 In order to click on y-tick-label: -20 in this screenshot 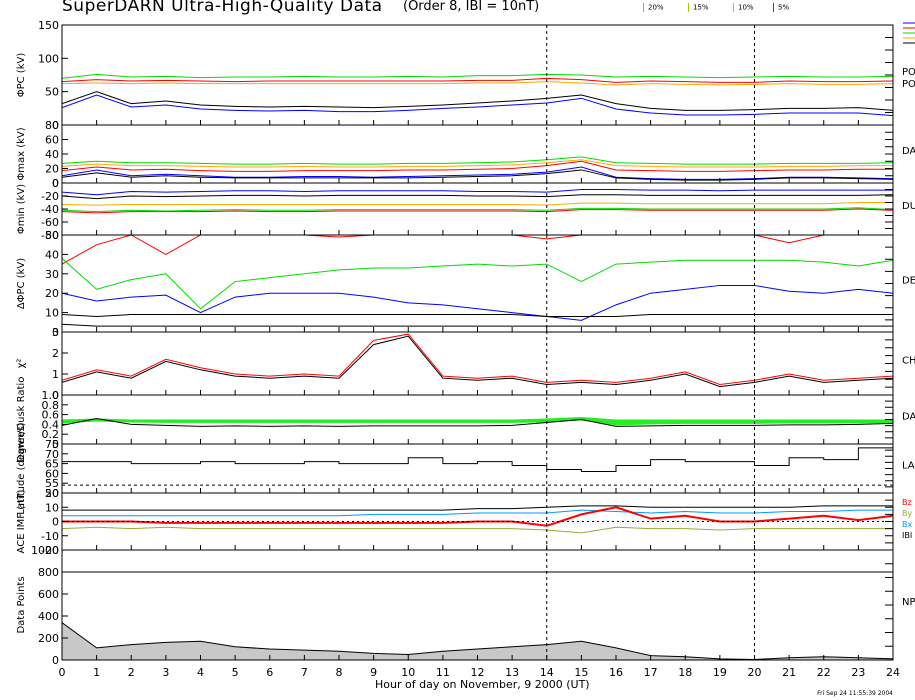, I will do `click(50, 196)`.